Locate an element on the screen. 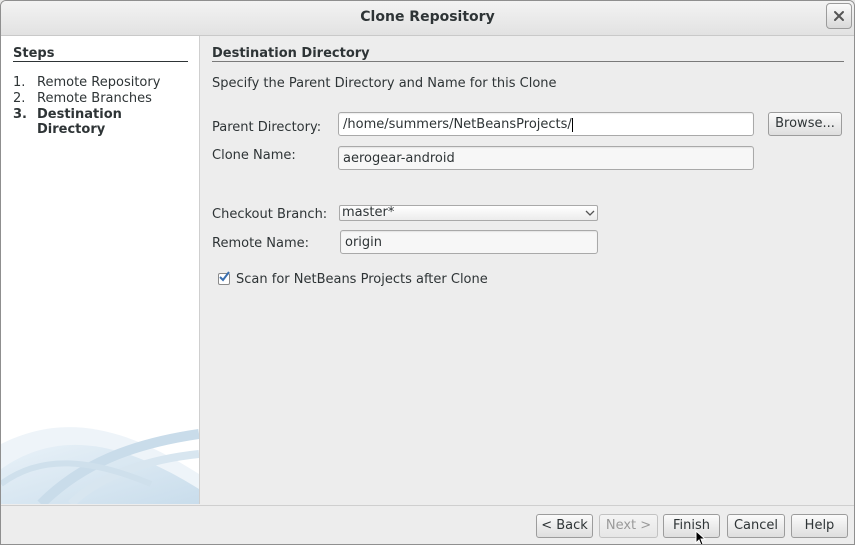 The image size is (855, 545). steps-title: Steps is located at coordinates (34, 53).